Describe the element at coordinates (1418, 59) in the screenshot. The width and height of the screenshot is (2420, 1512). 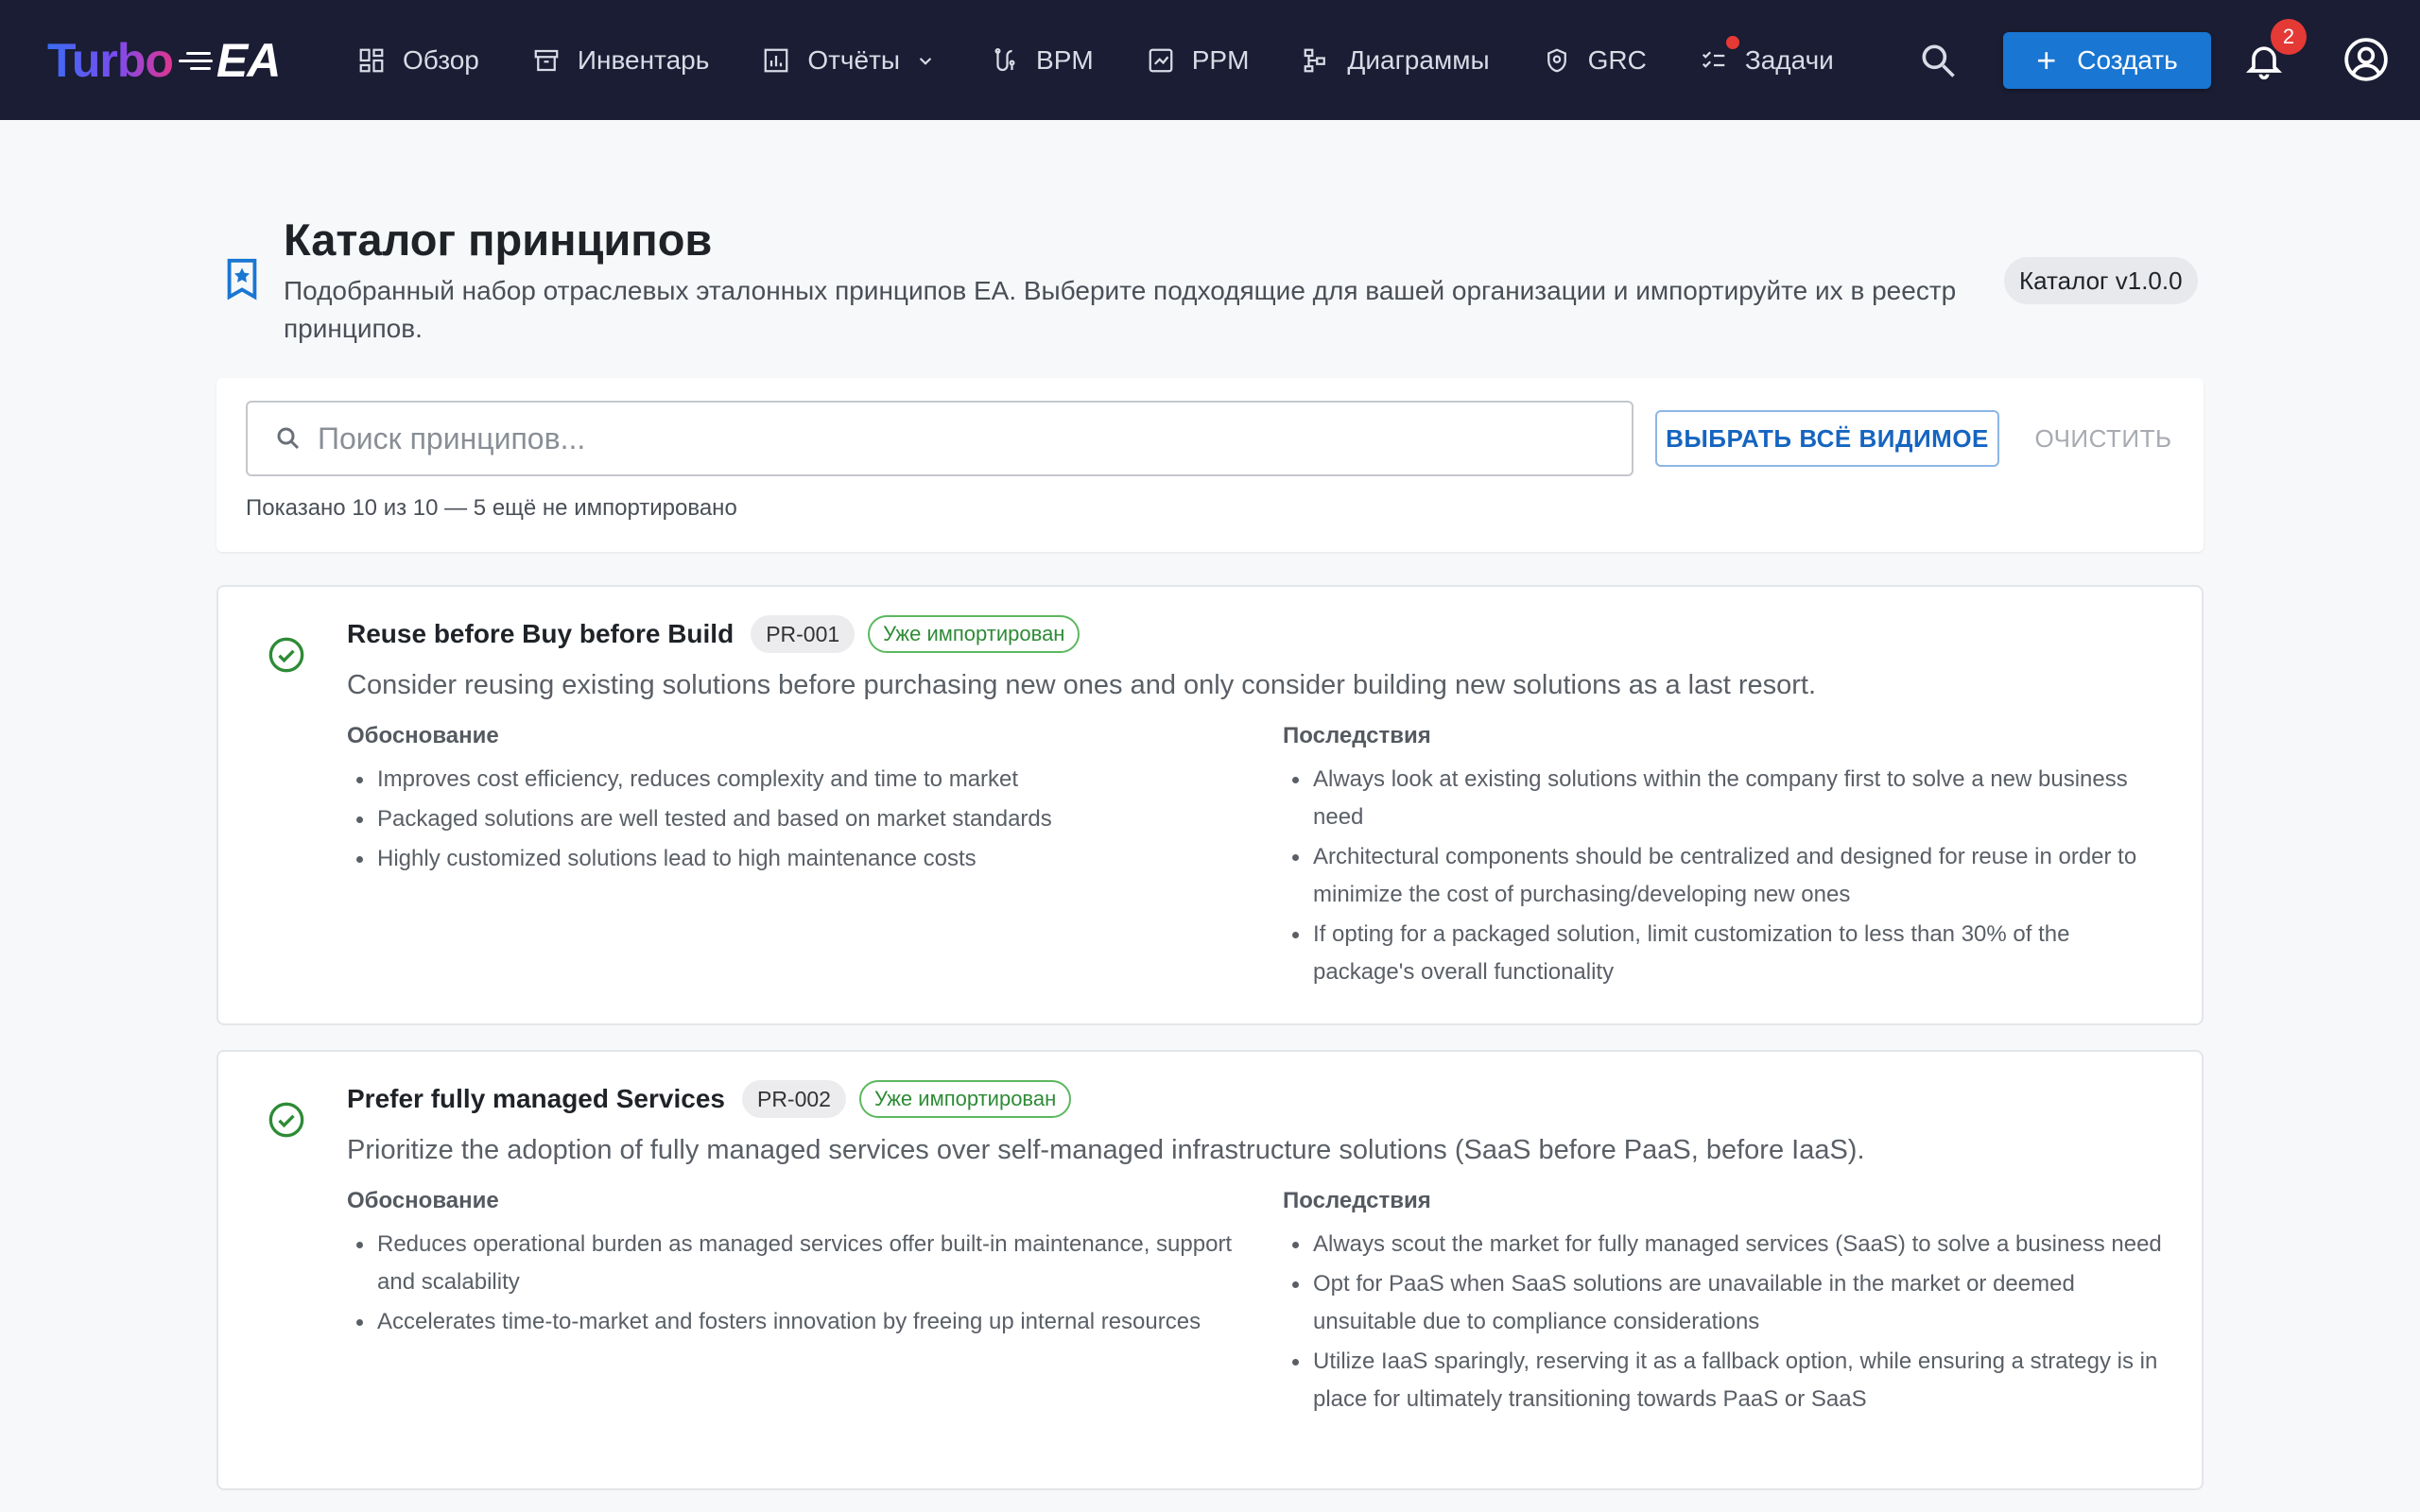
I see `nav-item-label: Диаграммы` at that location.